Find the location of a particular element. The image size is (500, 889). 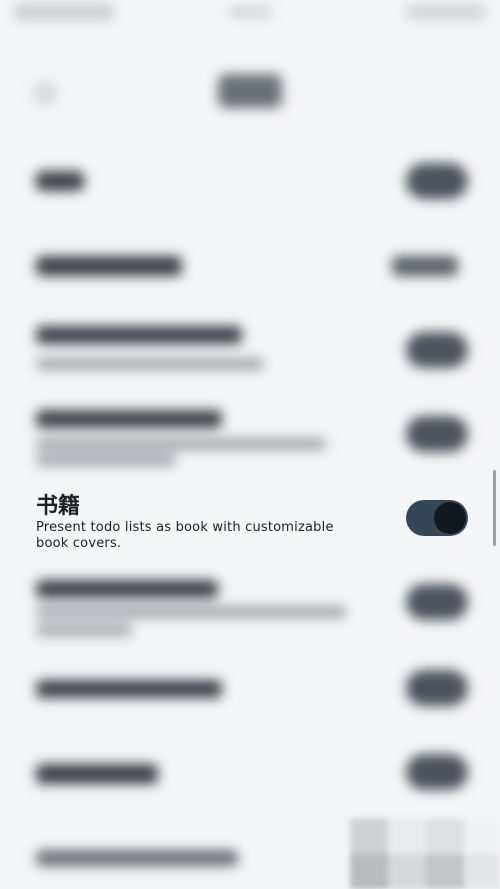

books-toggle-switch is located at coordinates (437, 518).